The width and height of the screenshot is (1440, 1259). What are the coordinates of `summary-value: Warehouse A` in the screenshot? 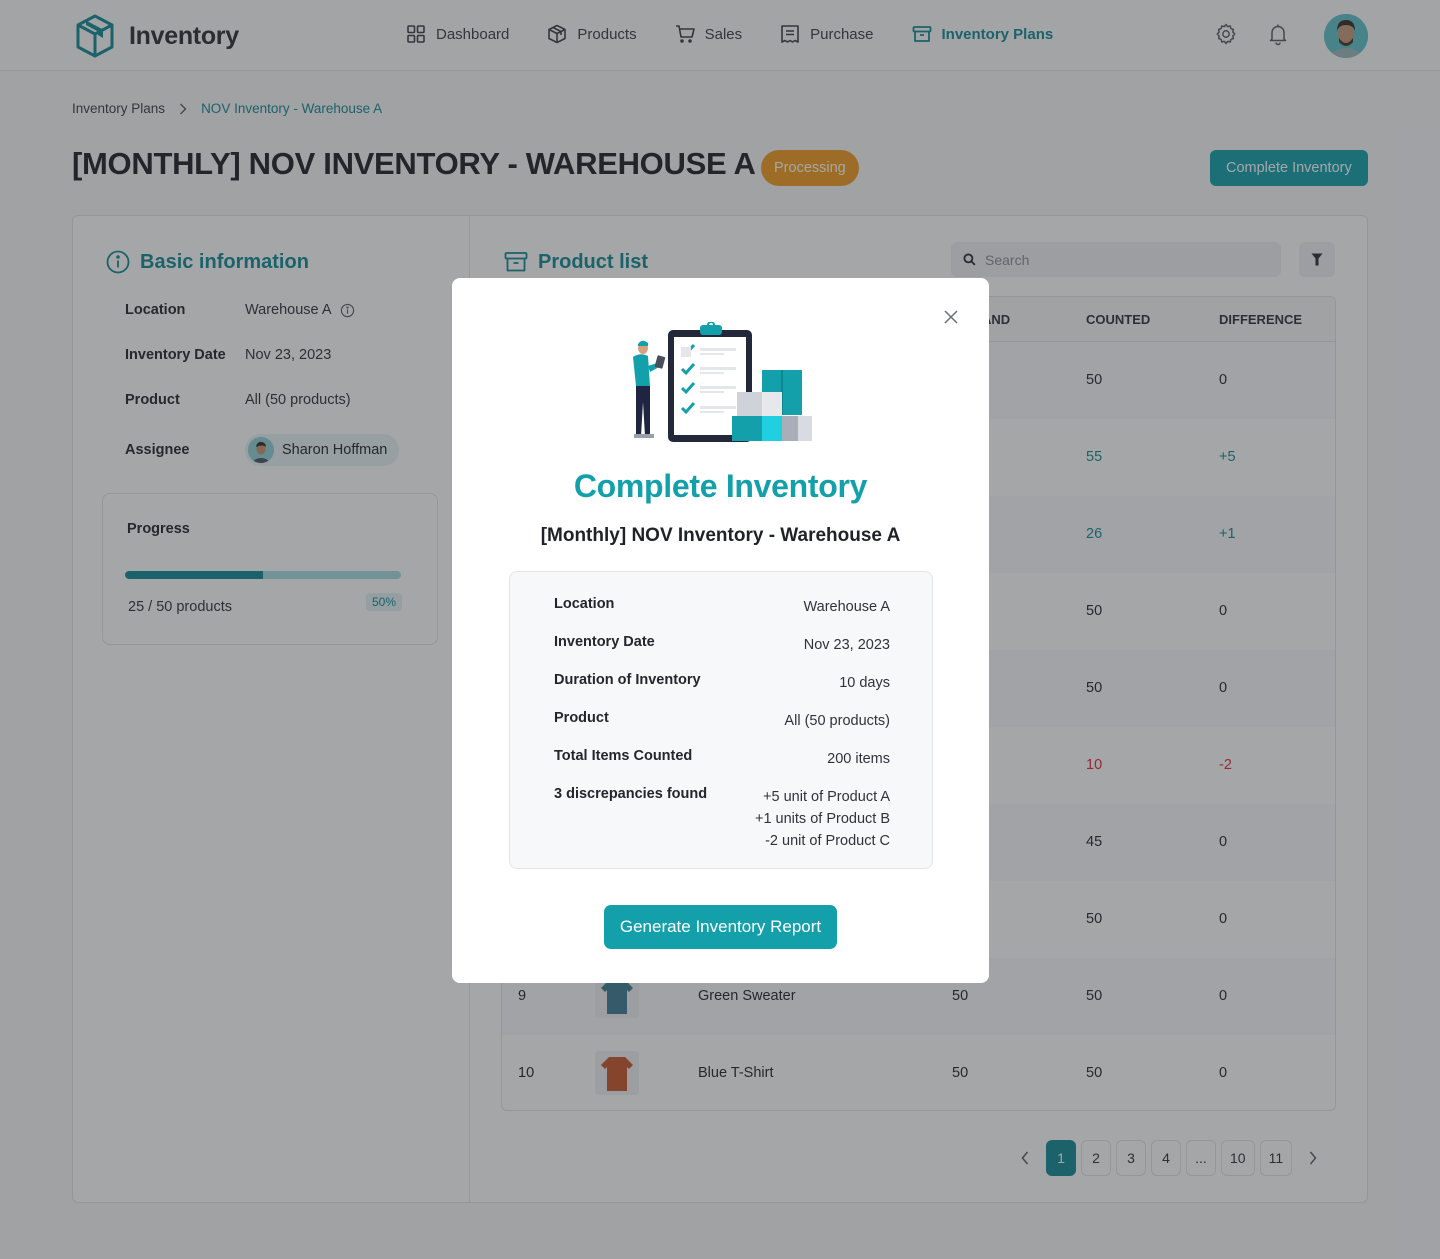 It's located at (846, 607).